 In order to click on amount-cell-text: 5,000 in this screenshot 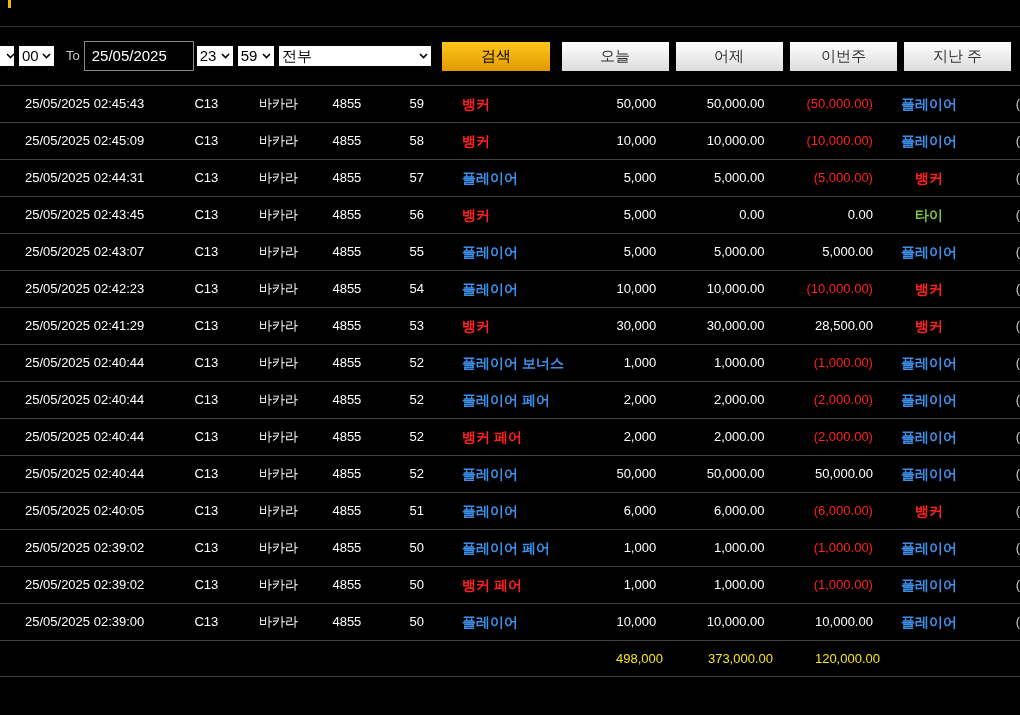, I will do `click(639, 215)`.